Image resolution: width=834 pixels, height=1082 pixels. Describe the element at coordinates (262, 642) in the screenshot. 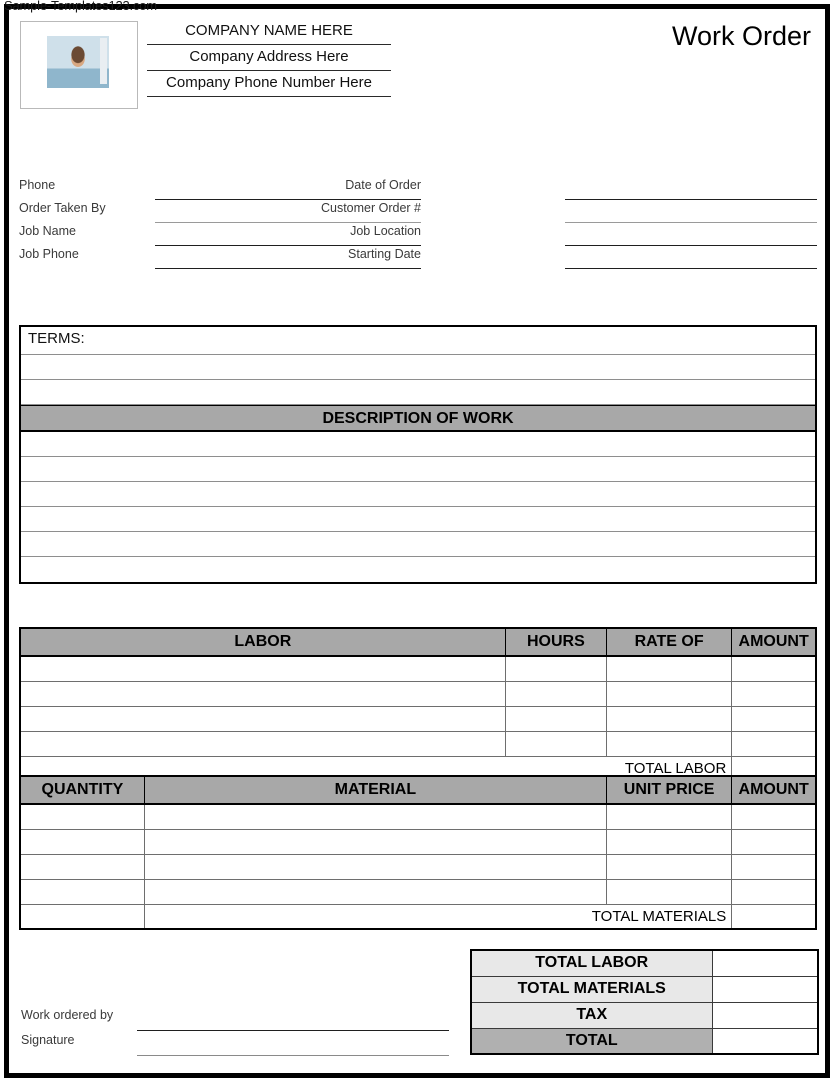

I see `labor-col-labor: LABOR` at that location.